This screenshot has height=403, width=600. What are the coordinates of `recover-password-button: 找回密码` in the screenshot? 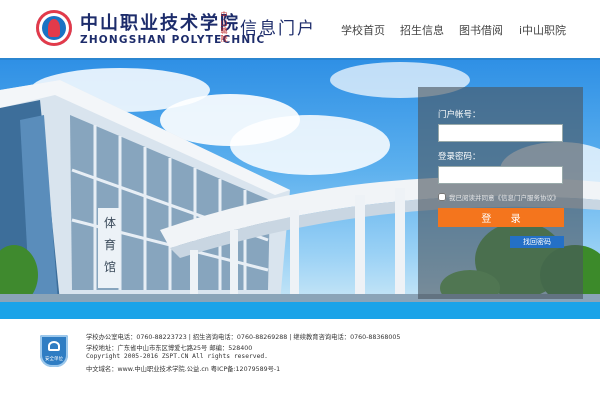 It's located at (537, 242).